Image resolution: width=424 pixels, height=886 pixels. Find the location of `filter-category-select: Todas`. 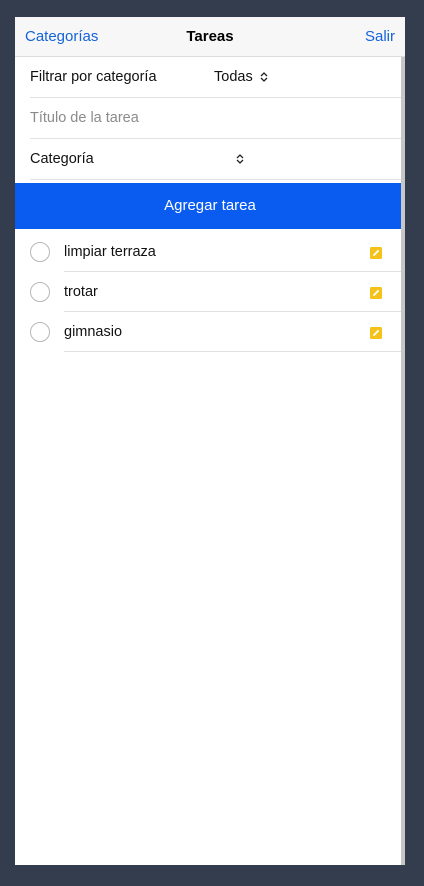

filter-category-select: Todas is located at coordinates (241, 77).